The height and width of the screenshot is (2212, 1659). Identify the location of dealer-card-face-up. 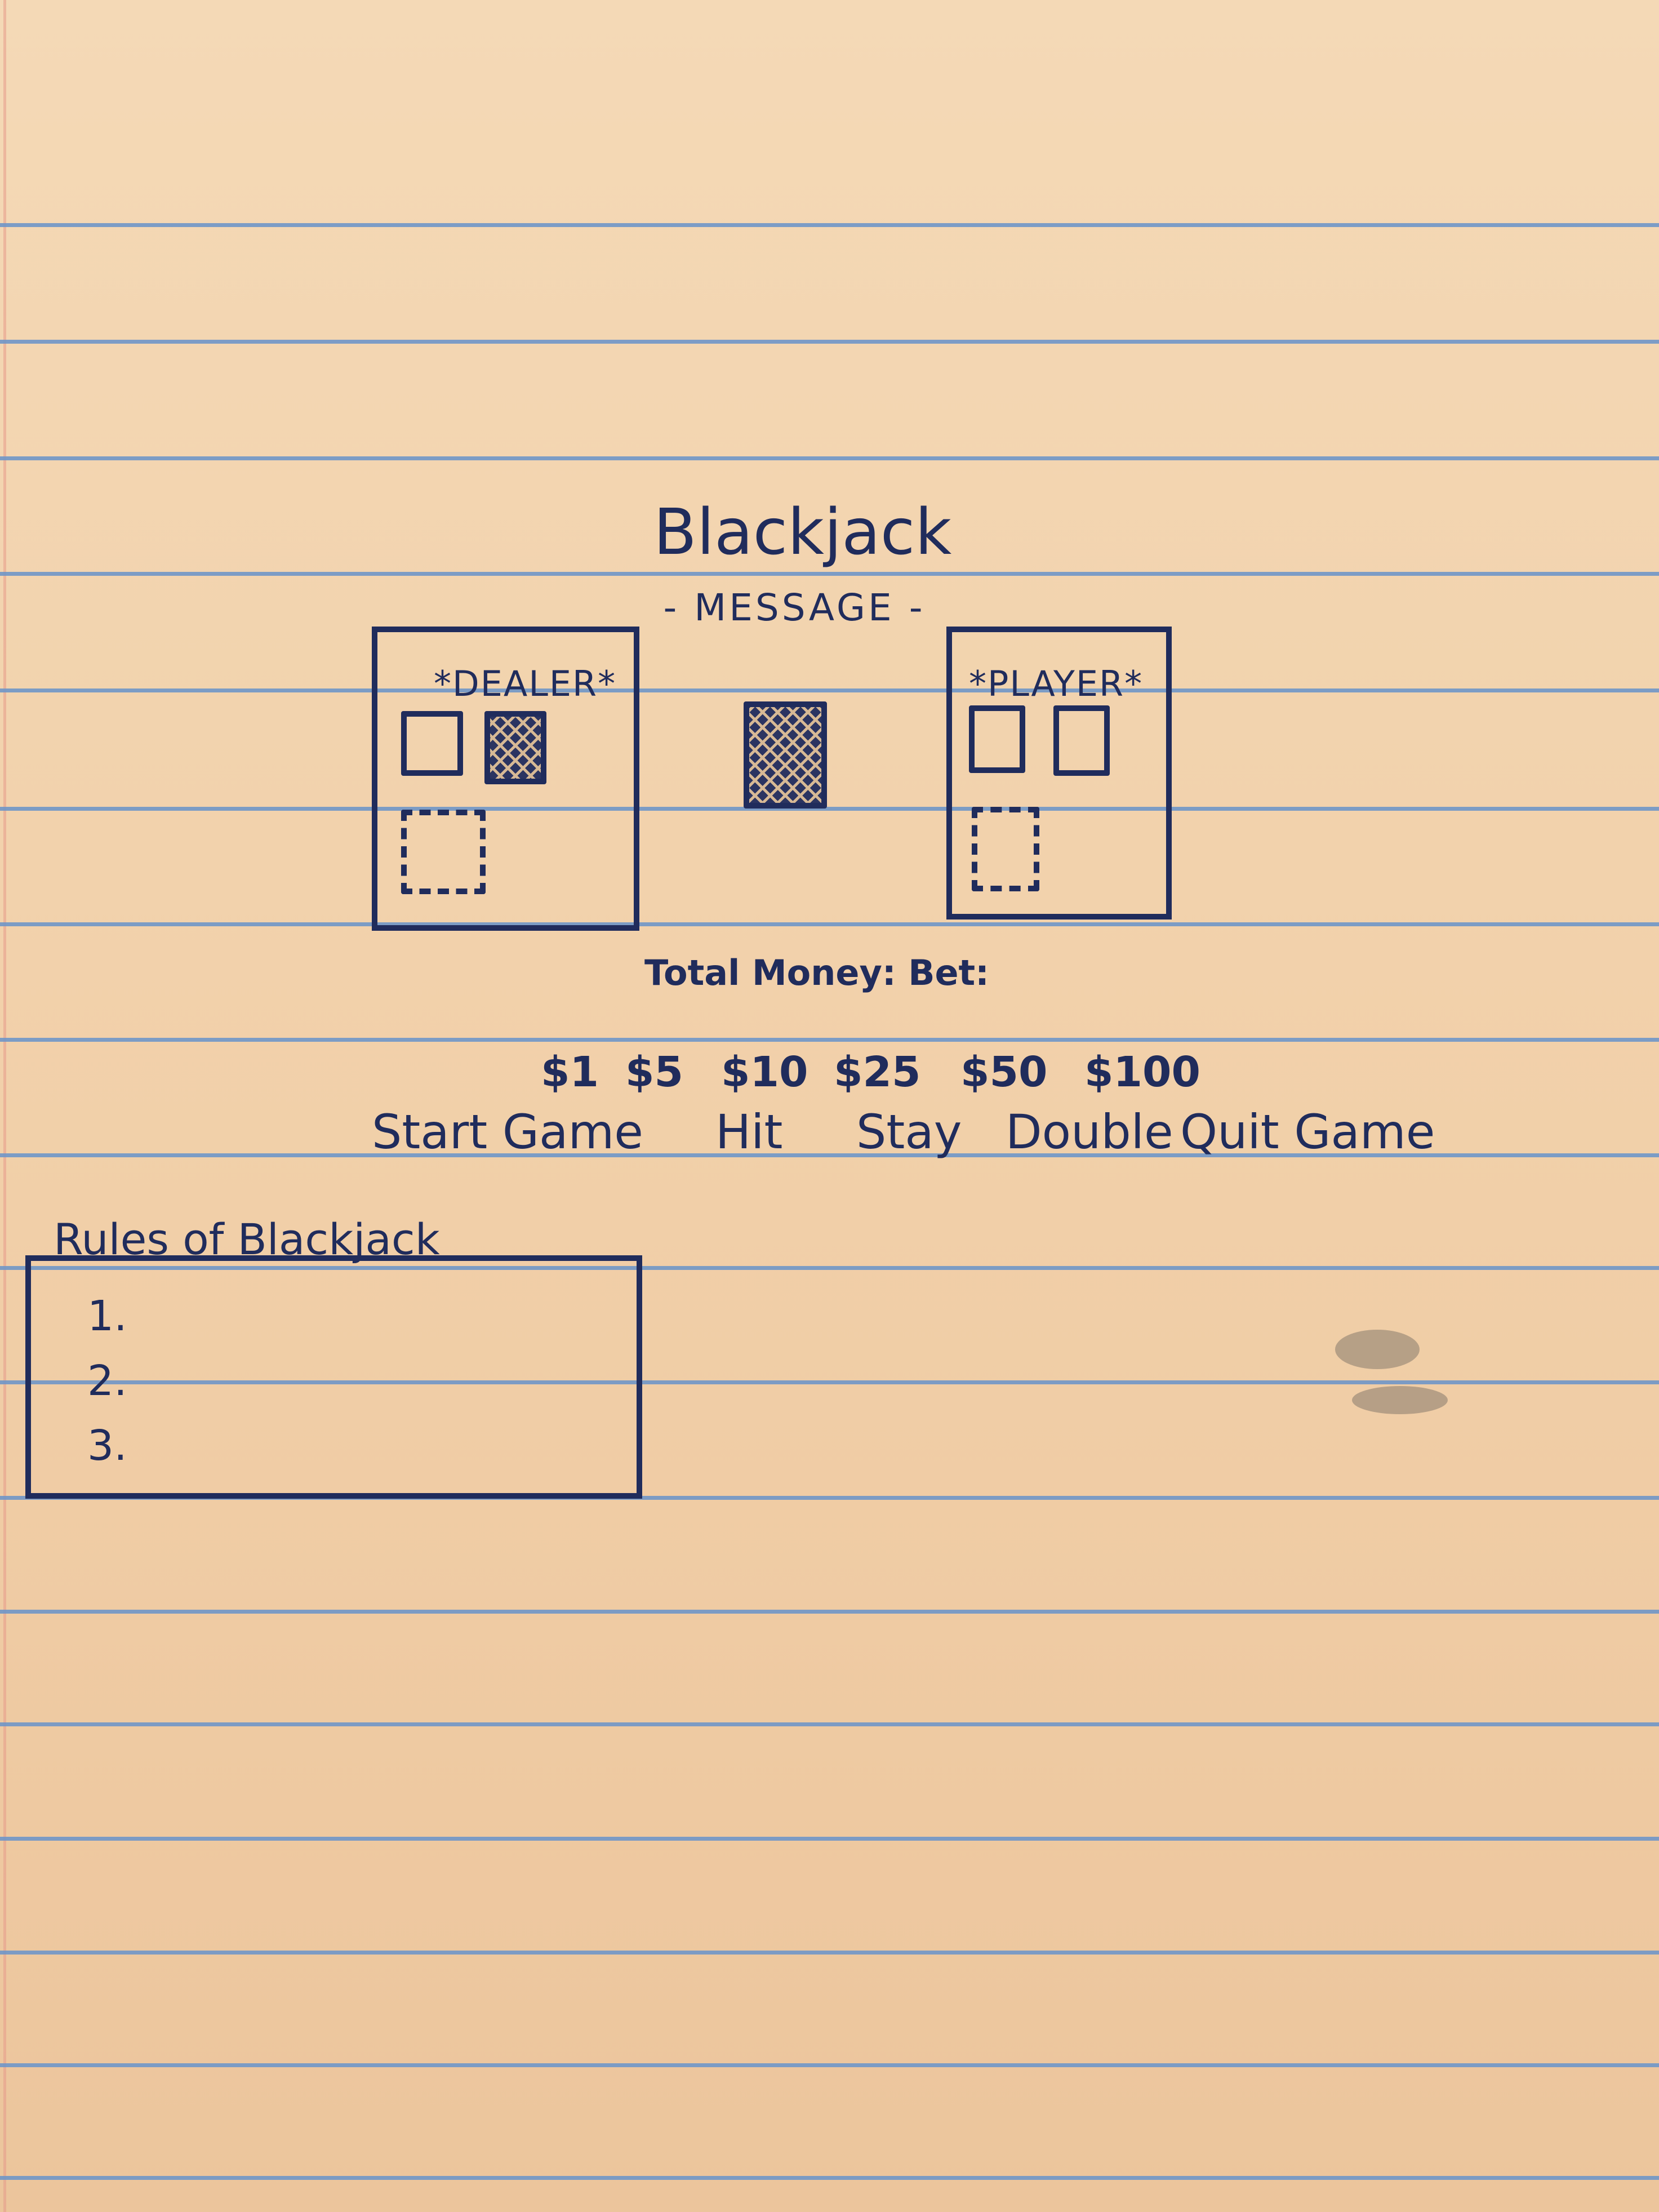
(432, 743).